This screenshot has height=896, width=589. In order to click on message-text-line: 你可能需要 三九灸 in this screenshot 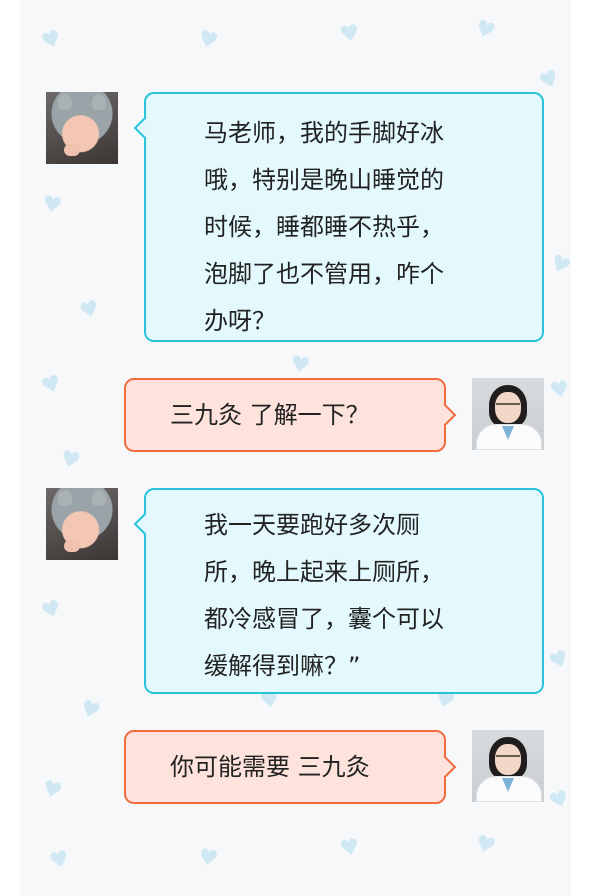, I will do `click(270, 767)`.